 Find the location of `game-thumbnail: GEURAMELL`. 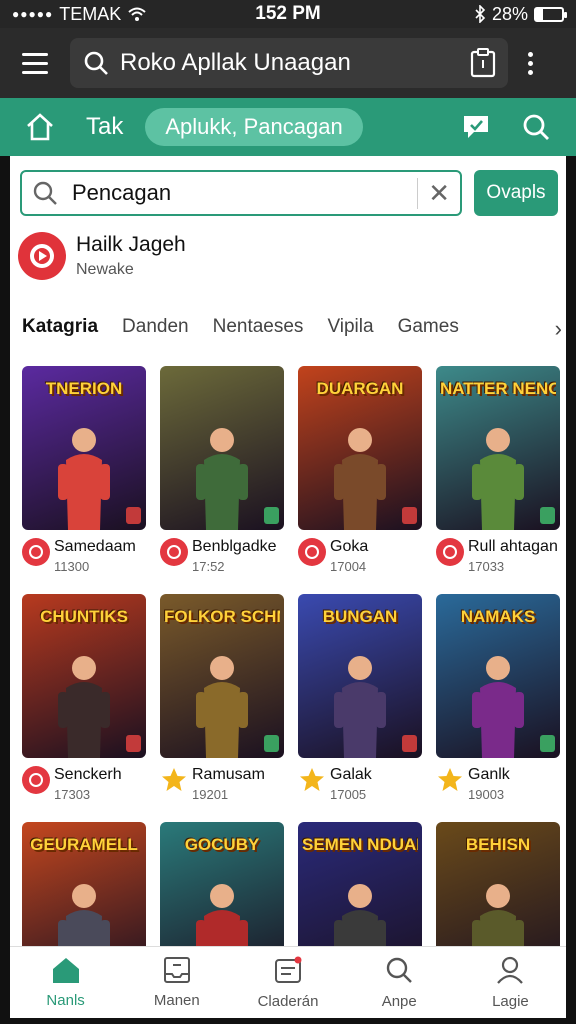

game-thumbnail: GEURAMELL is located at coordinates (84, 884).